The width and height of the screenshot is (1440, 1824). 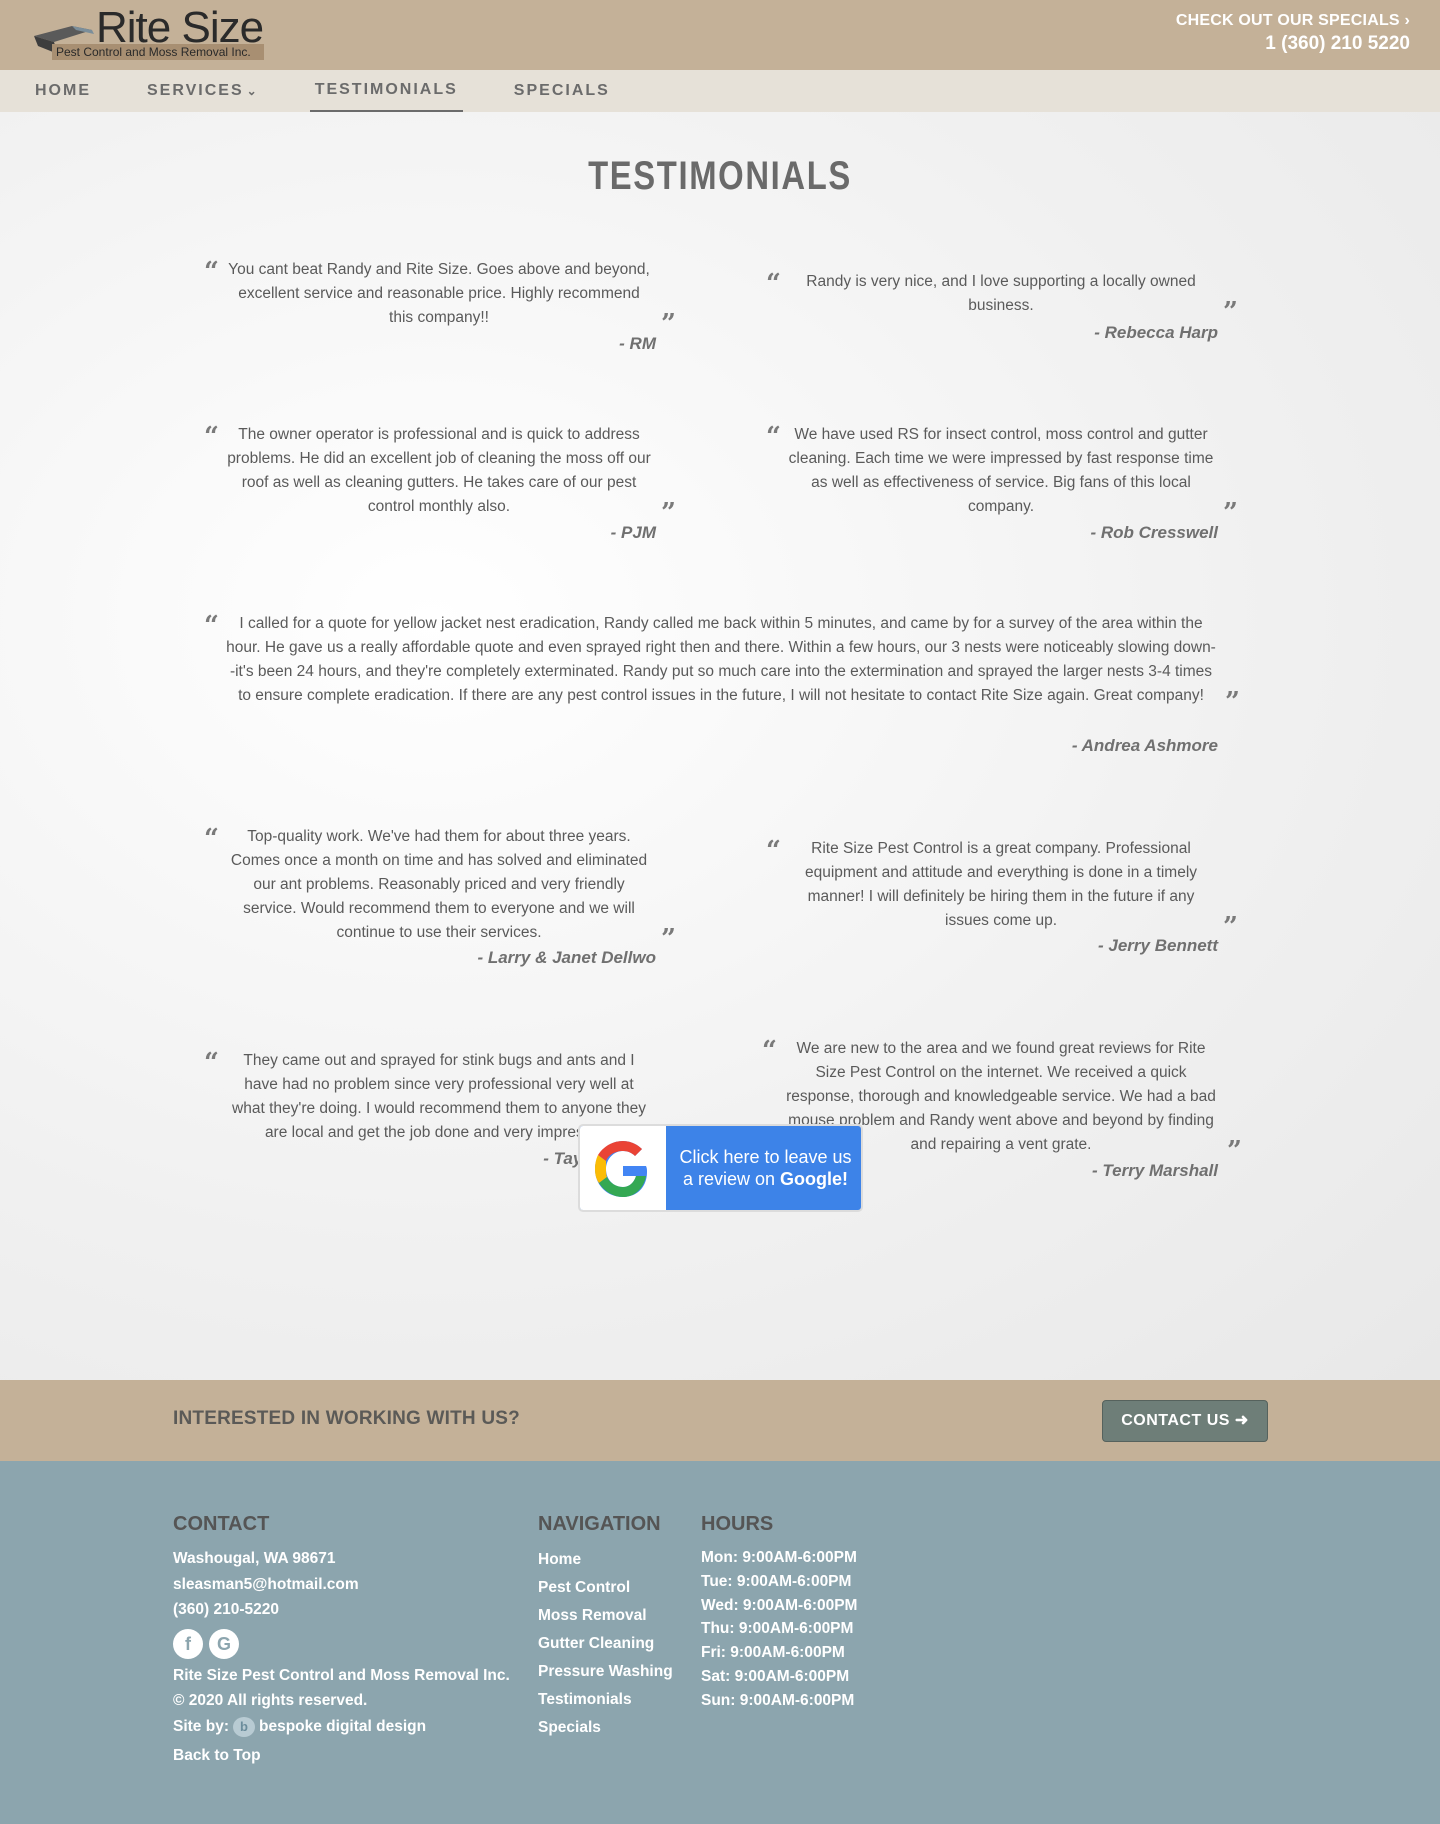 I want to click on specials-link: CHECK OUT OUR SPECIALS ›, so click(x=1293, y=21).